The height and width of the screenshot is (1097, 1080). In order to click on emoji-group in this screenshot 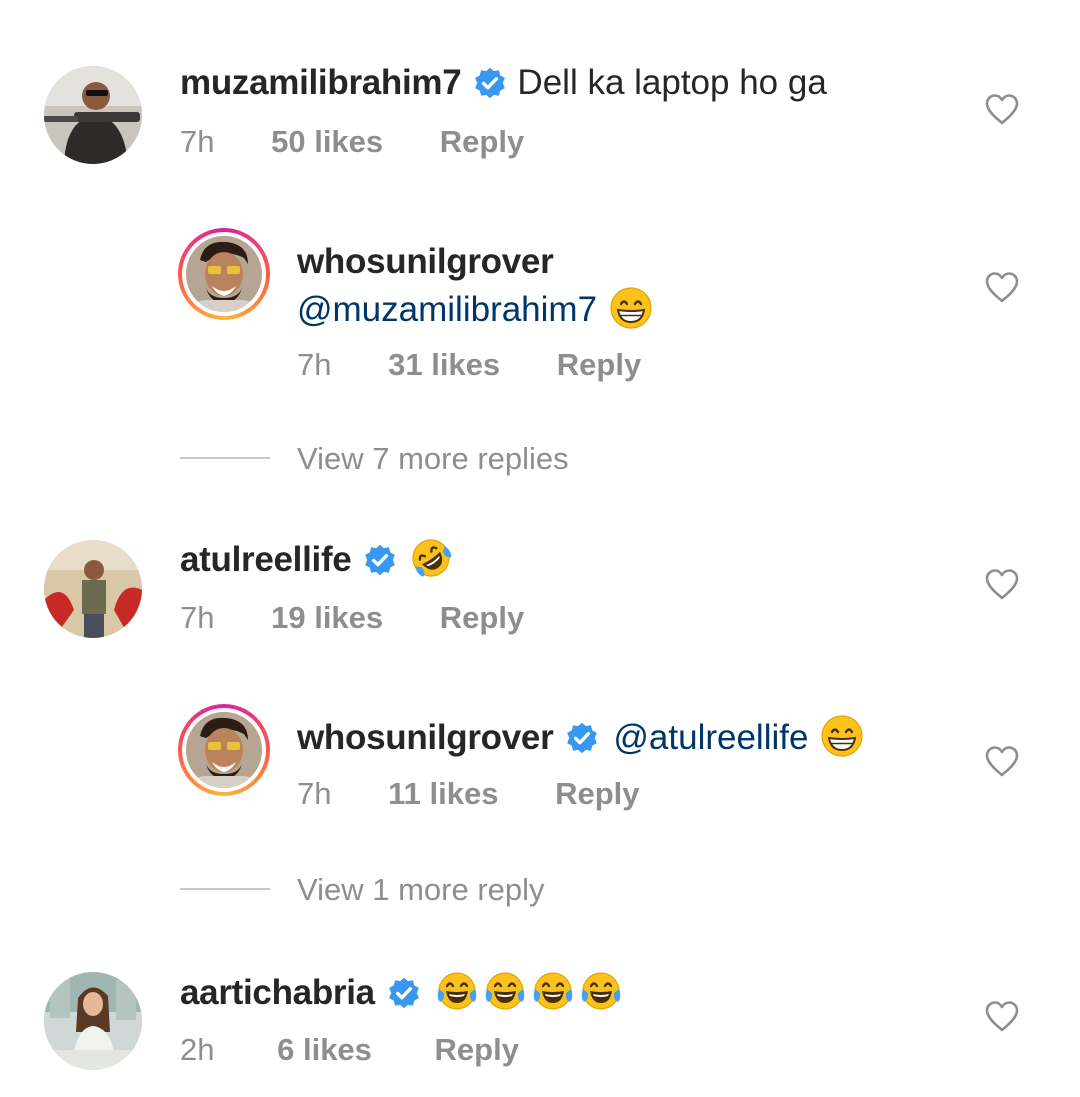, I will do `click(527, 992)`.